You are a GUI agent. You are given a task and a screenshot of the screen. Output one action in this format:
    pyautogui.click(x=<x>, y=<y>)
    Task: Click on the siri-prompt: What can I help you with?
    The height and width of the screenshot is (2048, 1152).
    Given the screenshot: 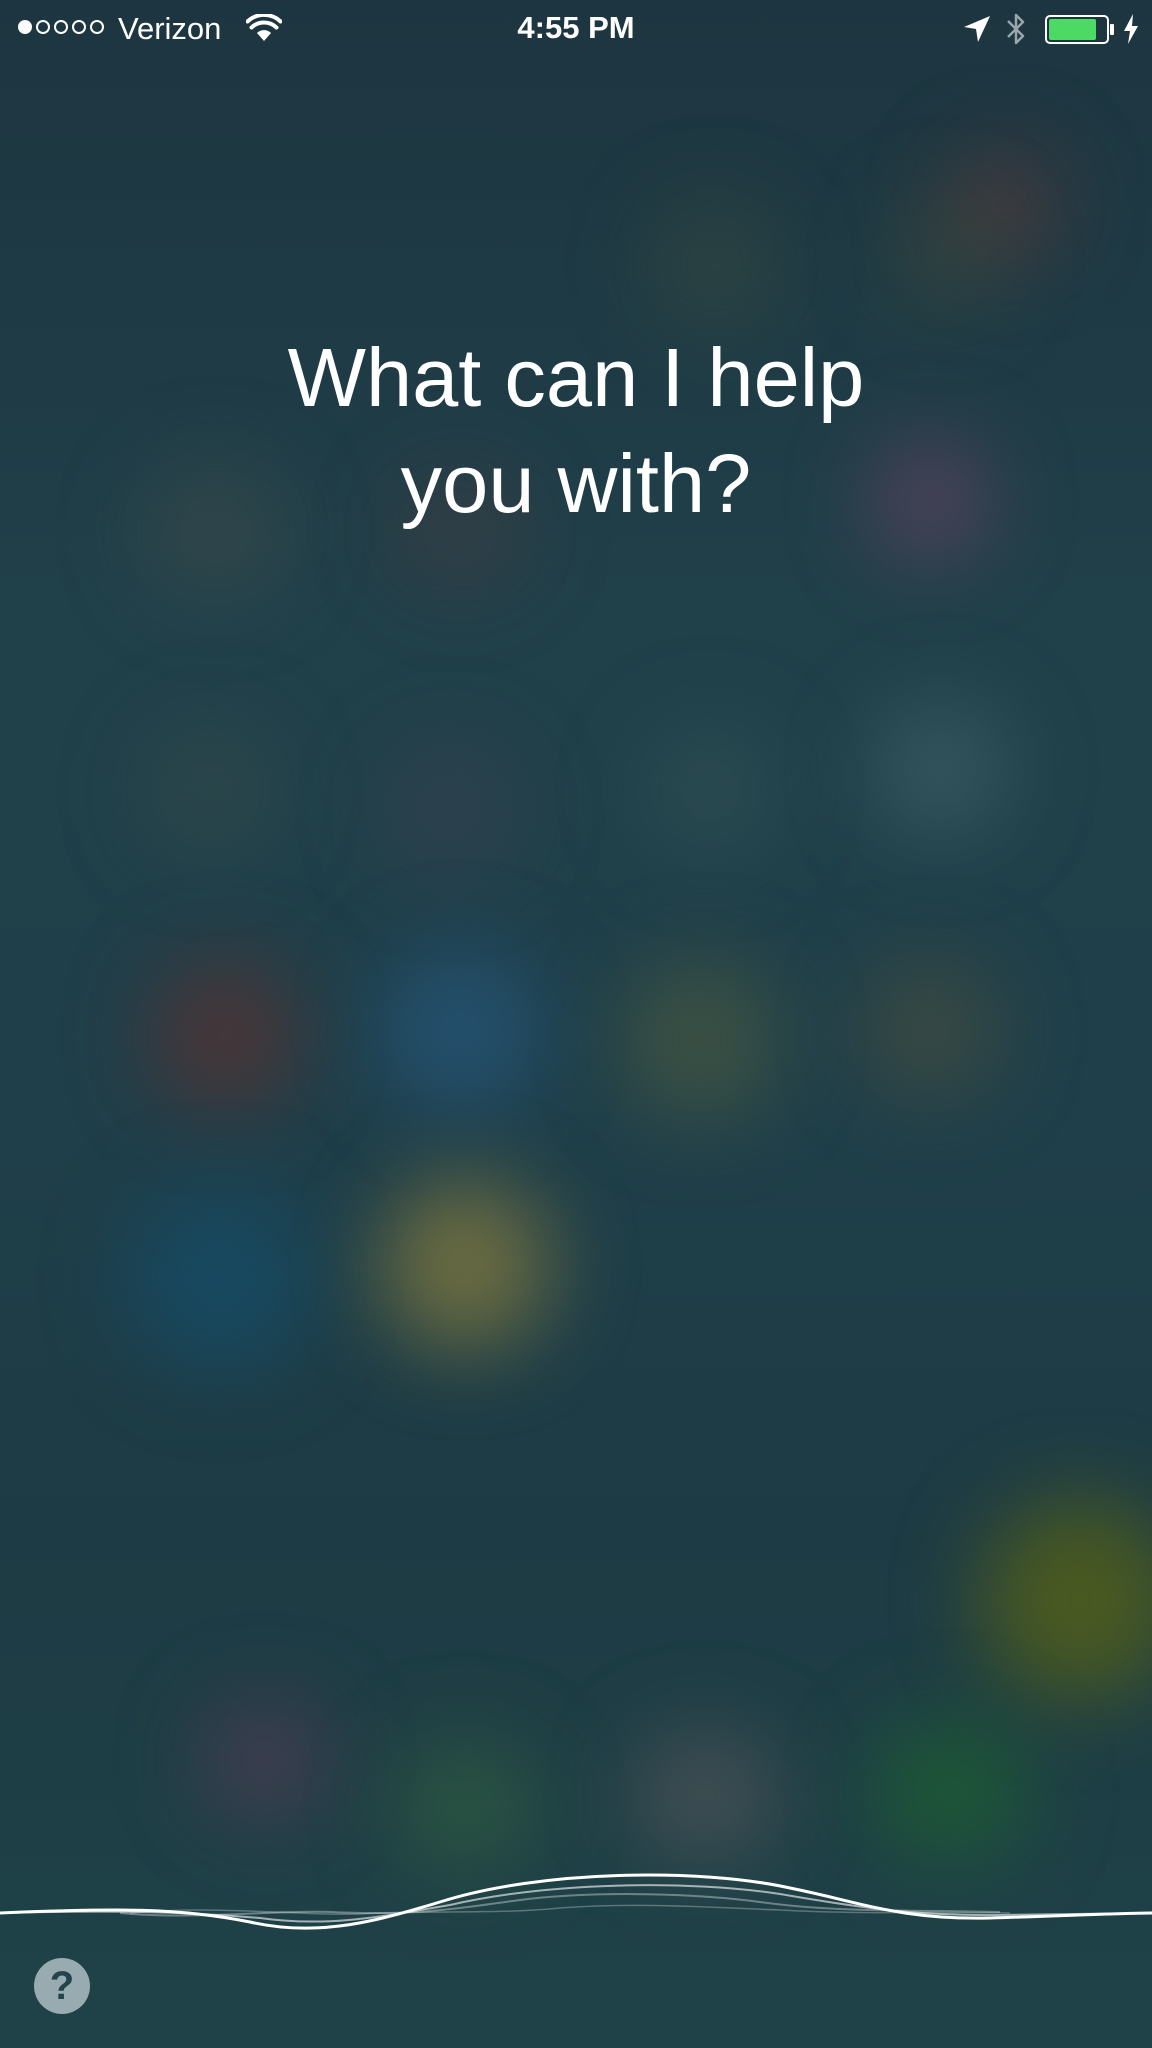 What is the action you would take?
    pyautogui.click(x=576, y=431)
    